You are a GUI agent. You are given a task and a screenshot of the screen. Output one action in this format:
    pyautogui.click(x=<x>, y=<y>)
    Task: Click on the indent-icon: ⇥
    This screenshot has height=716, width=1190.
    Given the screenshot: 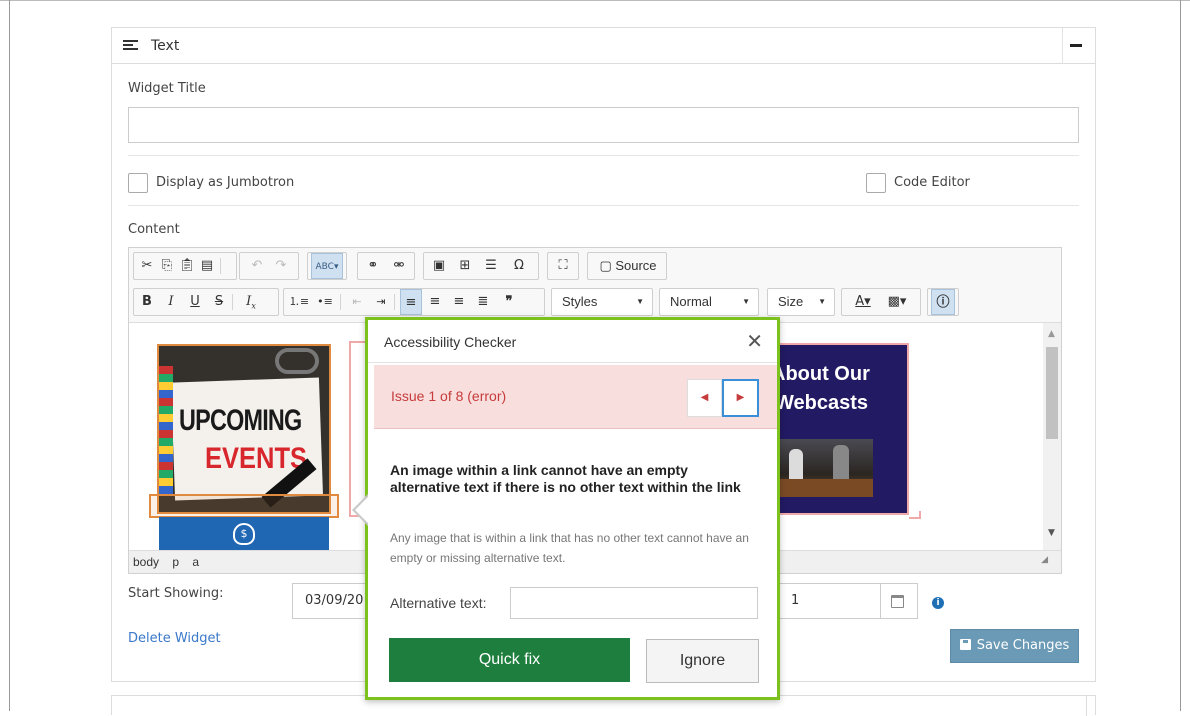 What is the action you would take?
    pyautogui.click(x=381, y=302)
    